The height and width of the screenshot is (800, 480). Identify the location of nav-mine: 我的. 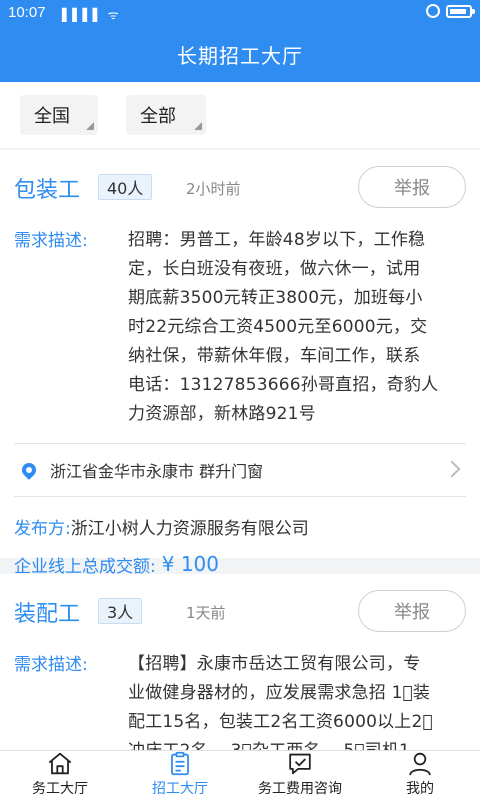
(420, 775).